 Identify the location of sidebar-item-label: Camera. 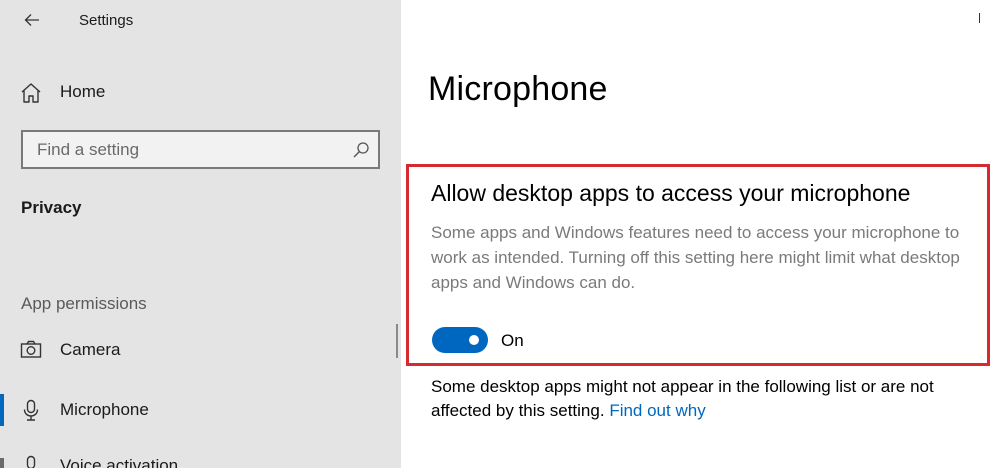
(90, 349).